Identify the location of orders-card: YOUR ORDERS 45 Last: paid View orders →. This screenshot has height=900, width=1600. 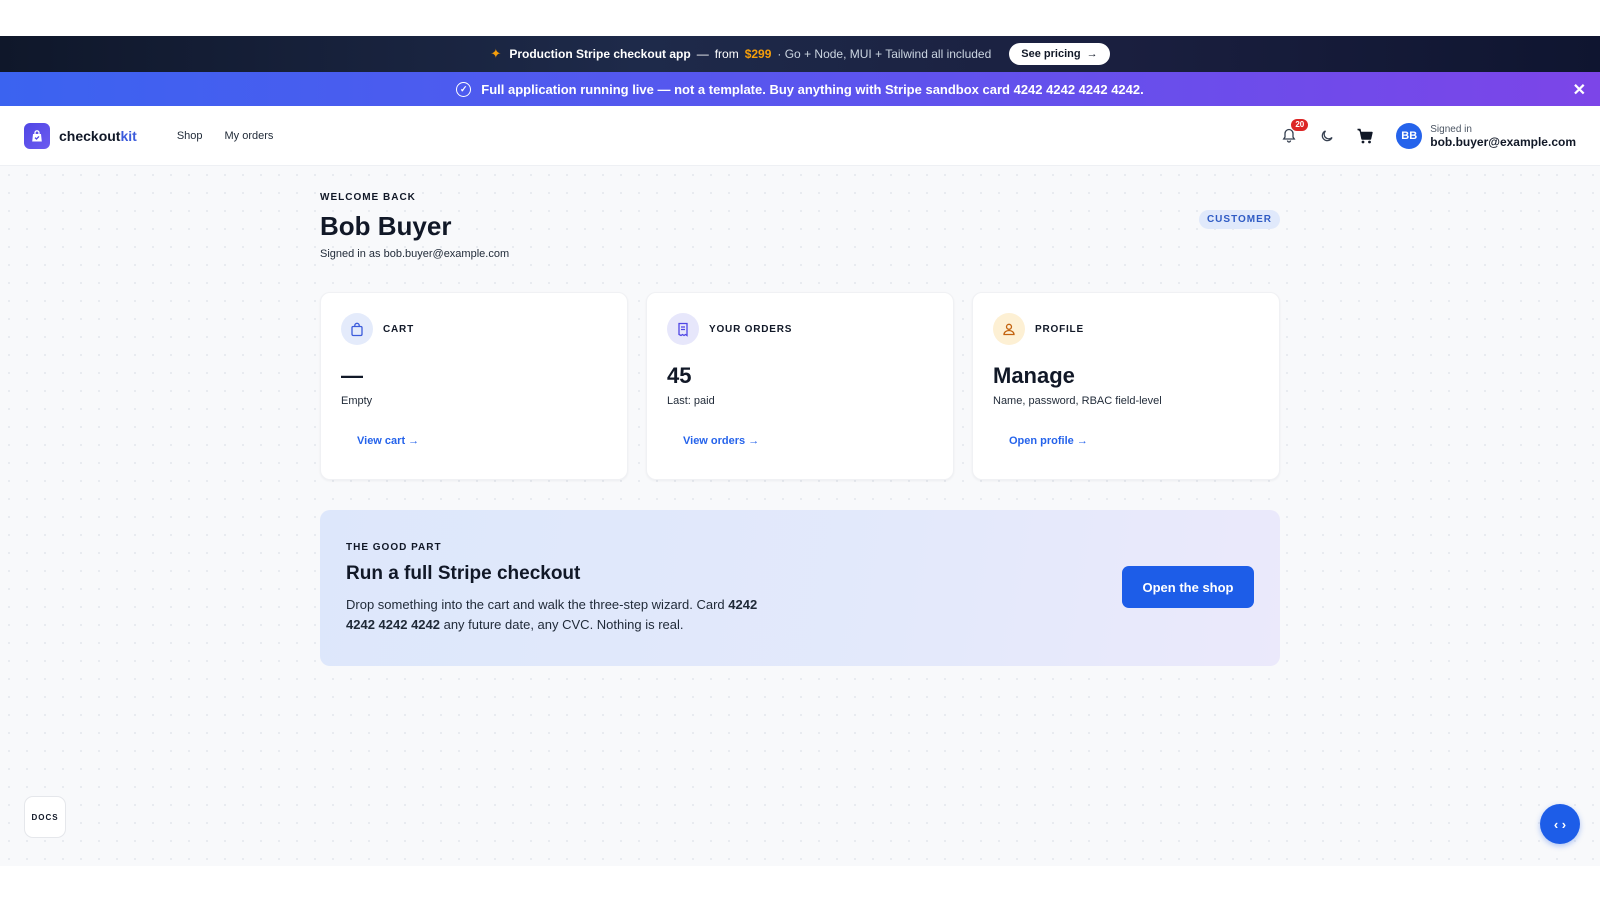
(800, 386).